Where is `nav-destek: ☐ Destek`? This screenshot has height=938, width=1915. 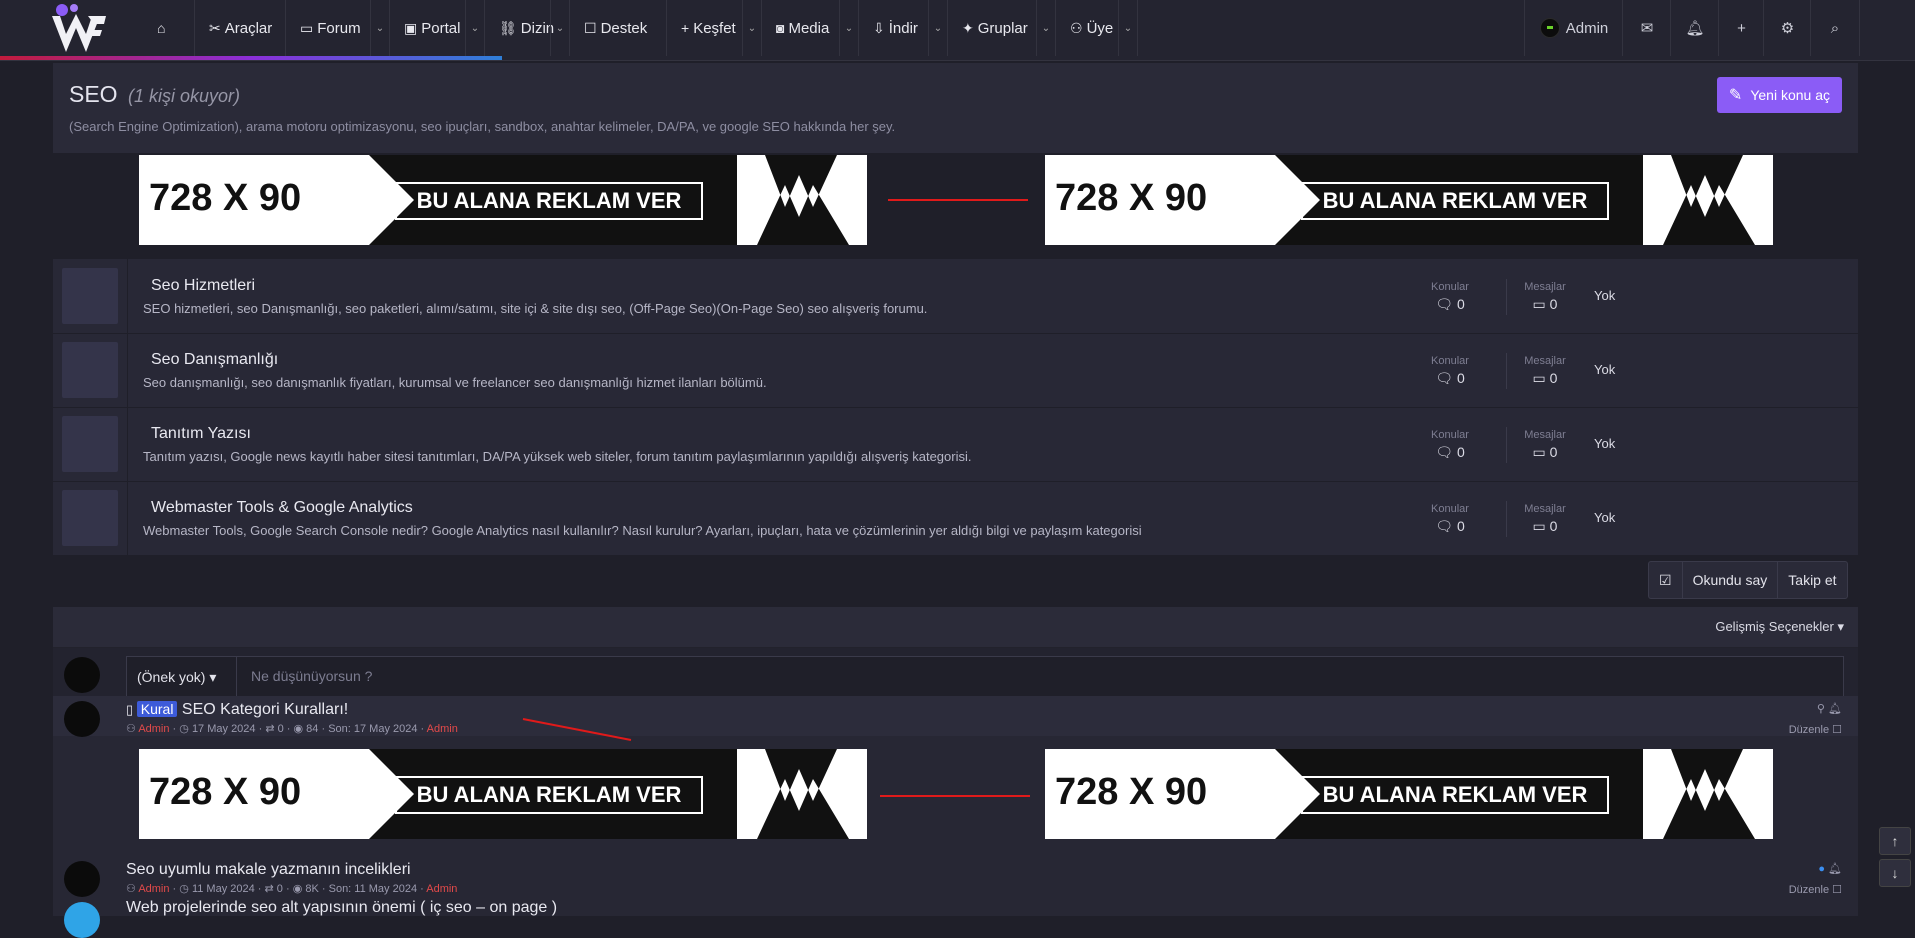
nav-destek: ☐ Destek is located at coordinates (618, 28).